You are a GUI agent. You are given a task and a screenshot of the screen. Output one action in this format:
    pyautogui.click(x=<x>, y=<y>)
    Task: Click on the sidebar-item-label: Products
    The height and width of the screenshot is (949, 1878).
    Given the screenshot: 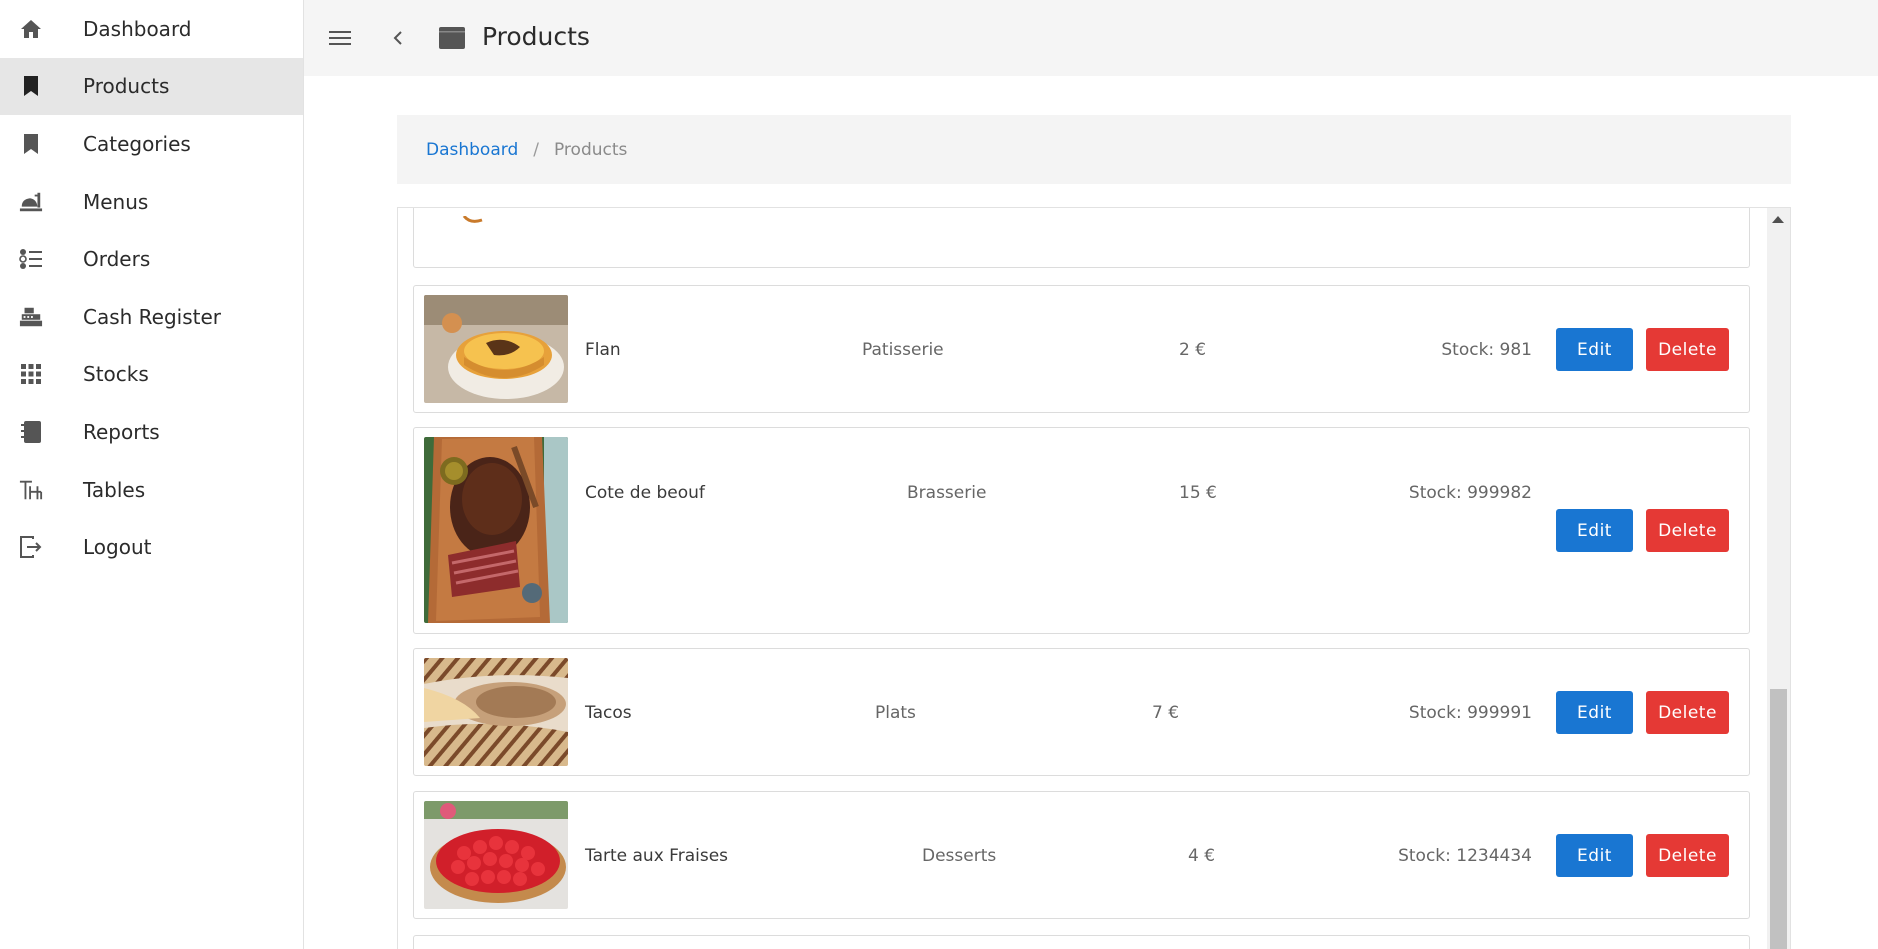 What is the action you would take?
    pyautogui.click(x=126, y=86)
    